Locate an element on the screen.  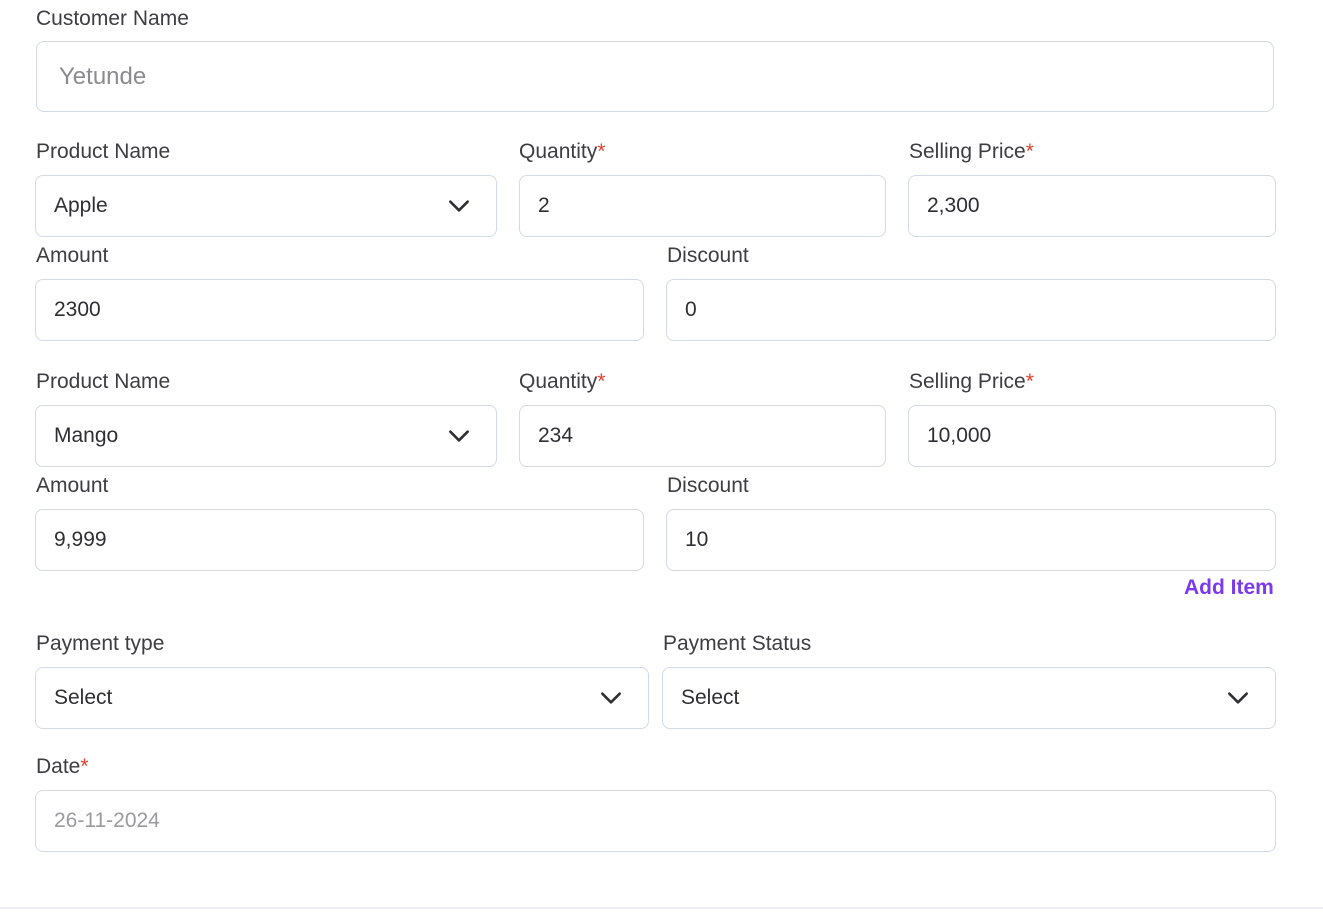
product-name-value: Mango is located at coordinates (86, 435).